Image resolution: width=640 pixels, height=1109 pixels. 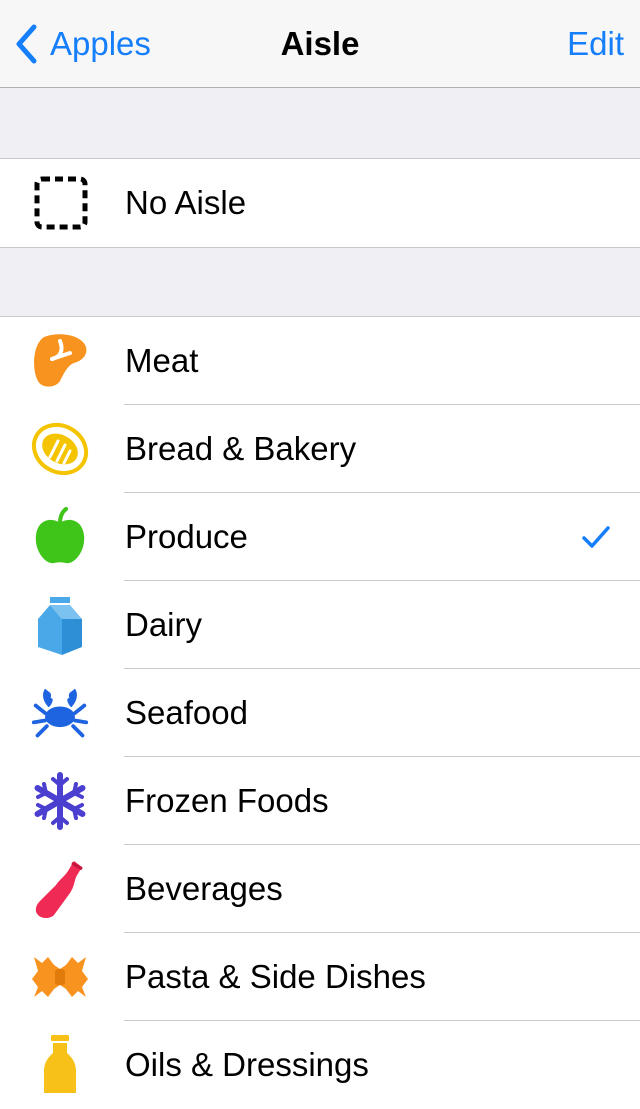 I want to click on aisle-row-frozen-foods: Frozen Foods, so click(x=320, y=801).